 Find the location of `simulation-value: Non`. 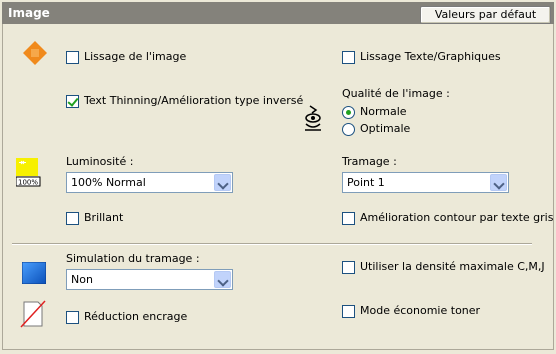

simulation-value: Non is located at coordinates (82, 279).